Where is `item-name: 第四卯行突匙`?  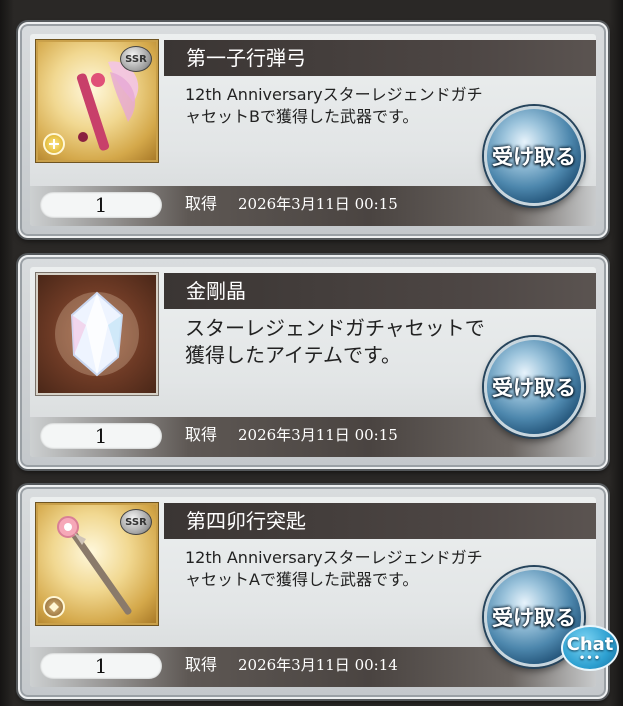 item-name: 第四卯行突匙 is located at coordinates (380, 521).